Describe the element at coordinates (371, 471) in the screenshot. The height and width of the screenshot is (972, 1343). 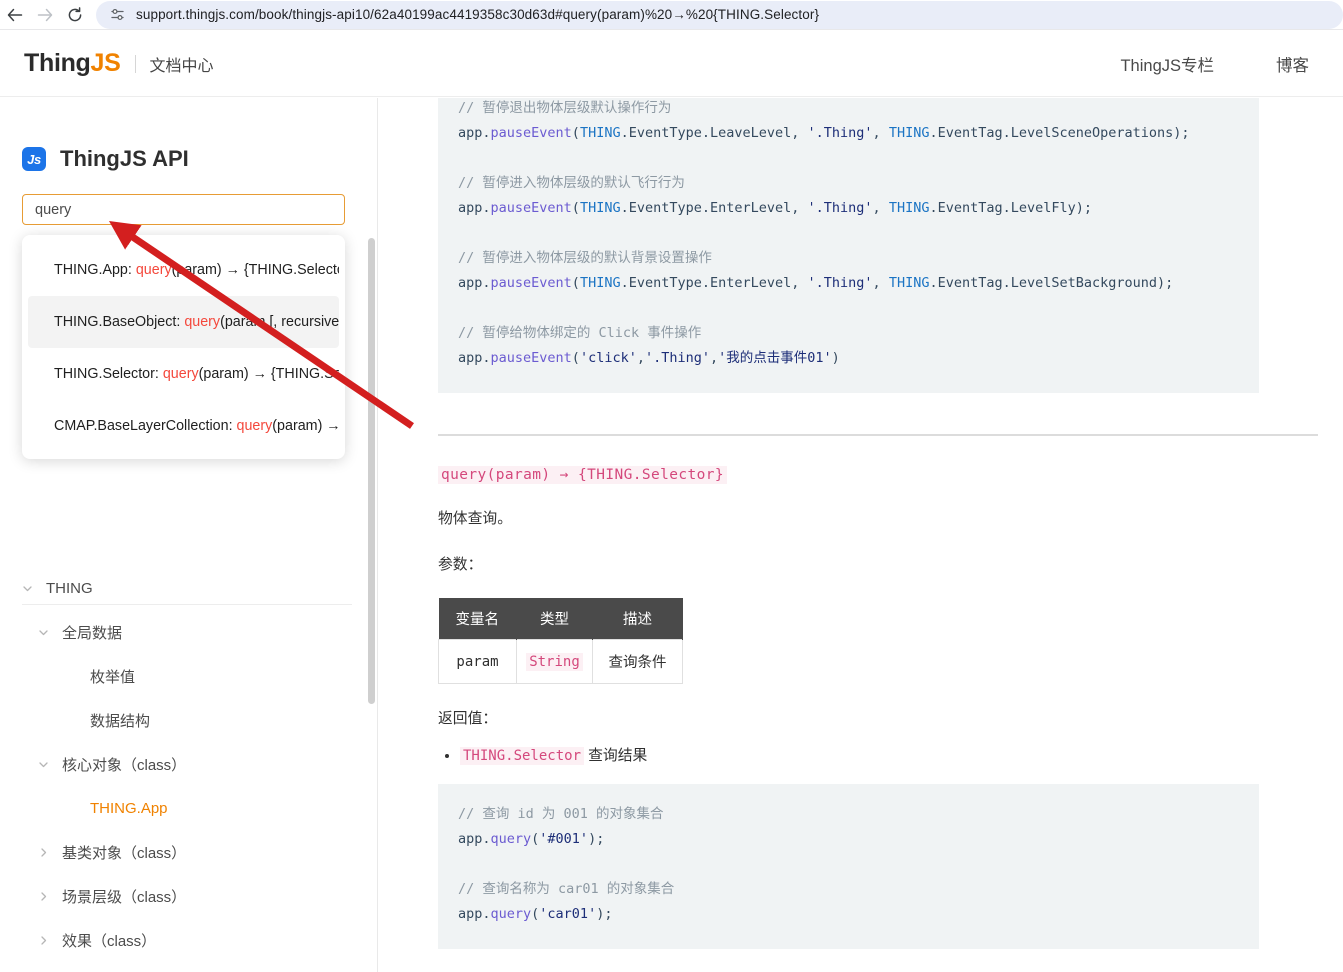
I see `sidebar-scrollbar` at that location.